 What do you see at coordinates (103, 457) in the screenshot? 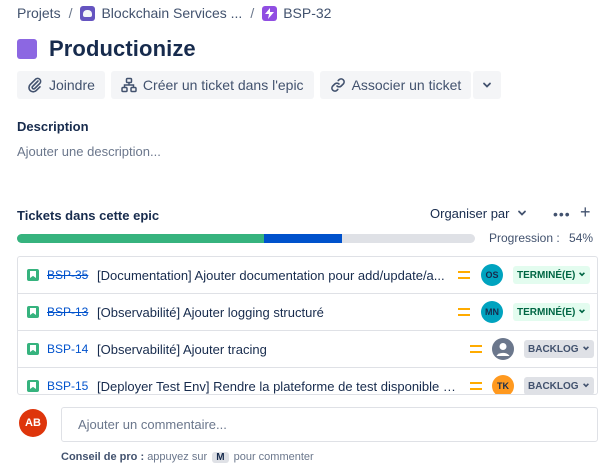
I see `pro-tip-label: Conseil de pro :` at bounding box center [103, 457].